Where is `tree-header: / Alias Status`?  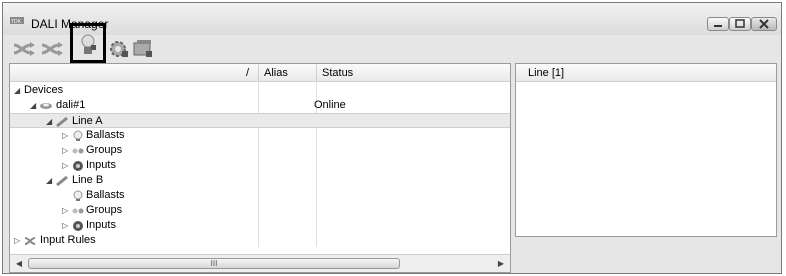 tree-header: / Alias Status is located at coordinates (260, 73).